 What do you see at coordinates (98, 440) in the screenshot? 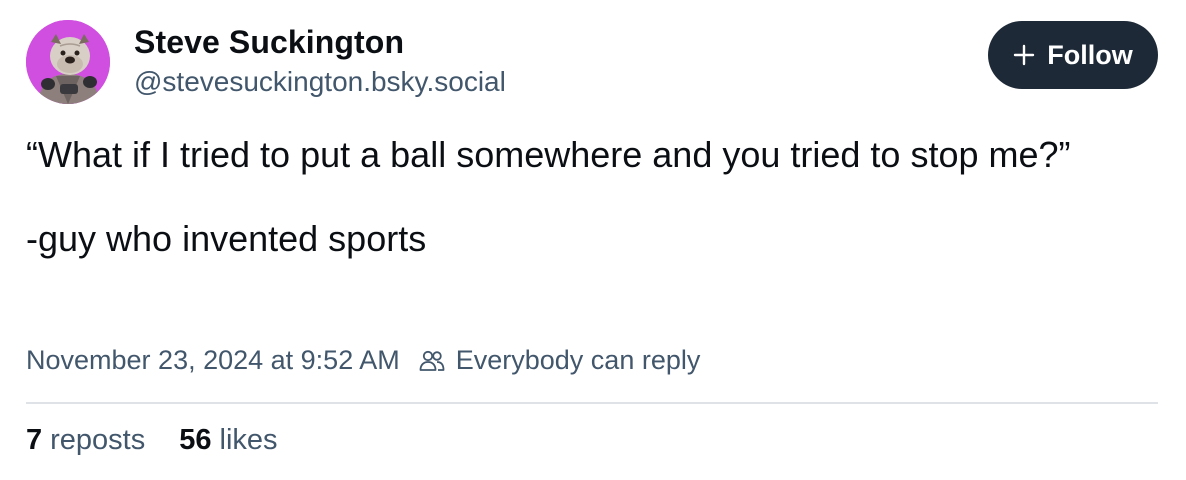
I see `reposts-label: reposts` at bounding box center [98, 440].